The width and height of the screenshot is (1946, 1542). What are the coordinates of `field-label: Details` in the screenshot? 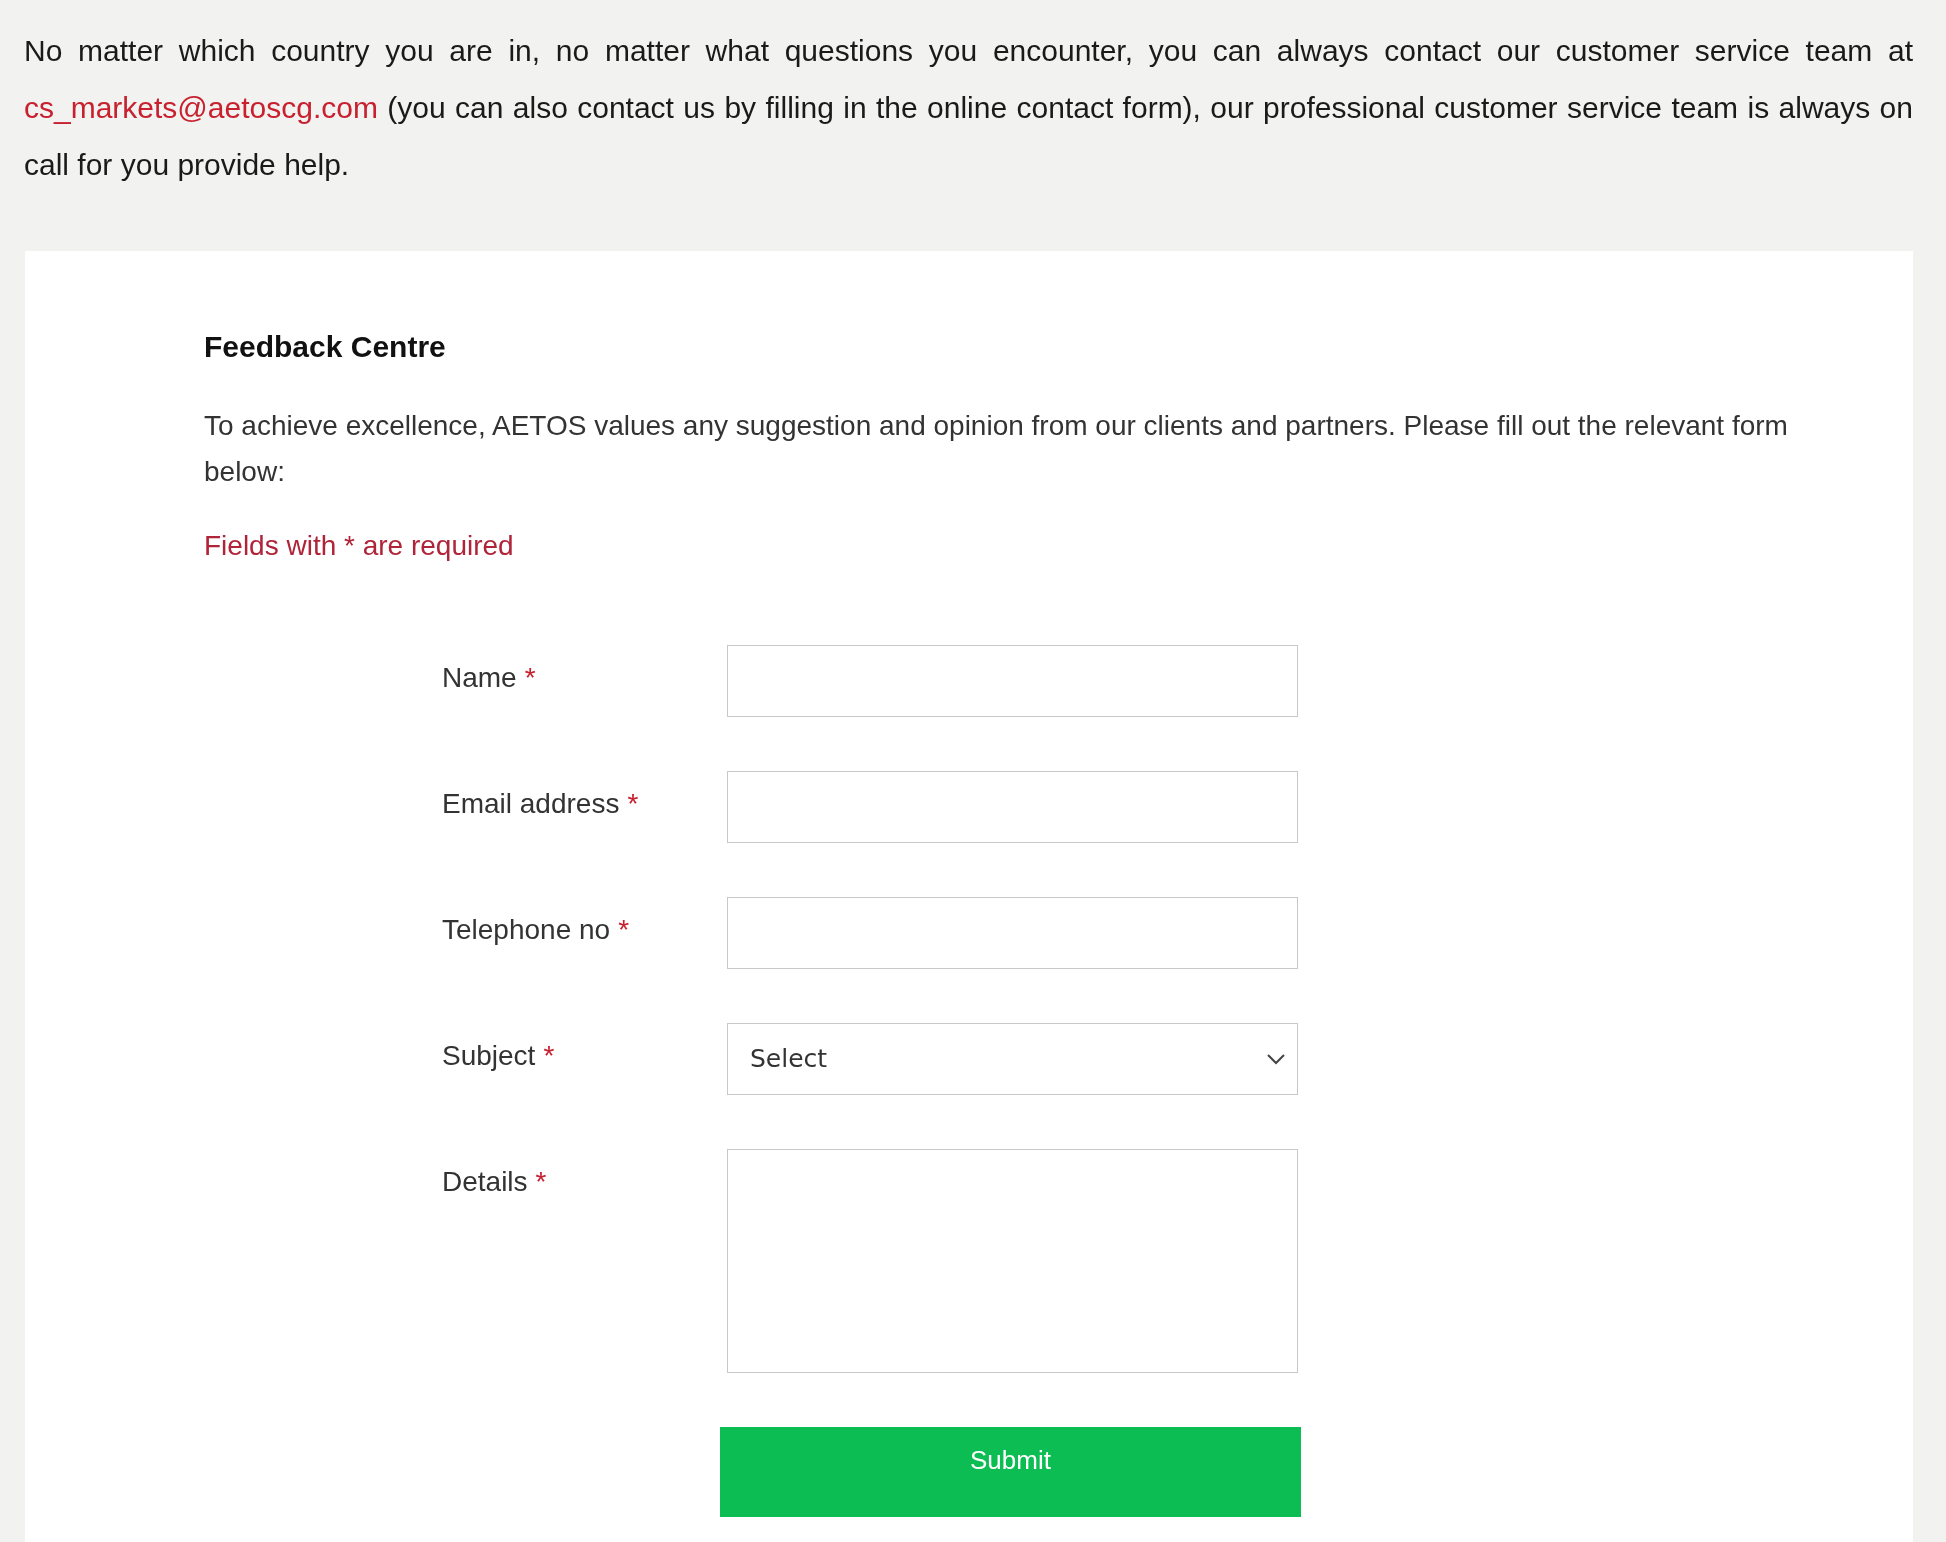 It's located at (485, 1181).